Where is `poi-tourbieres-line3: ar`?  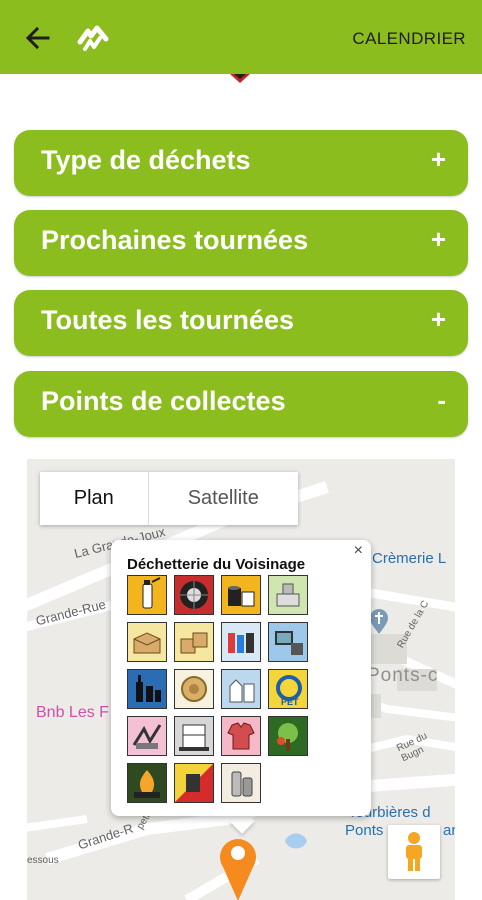 poi-tourbieres-line3: ar is located at coordinates (449, 830).